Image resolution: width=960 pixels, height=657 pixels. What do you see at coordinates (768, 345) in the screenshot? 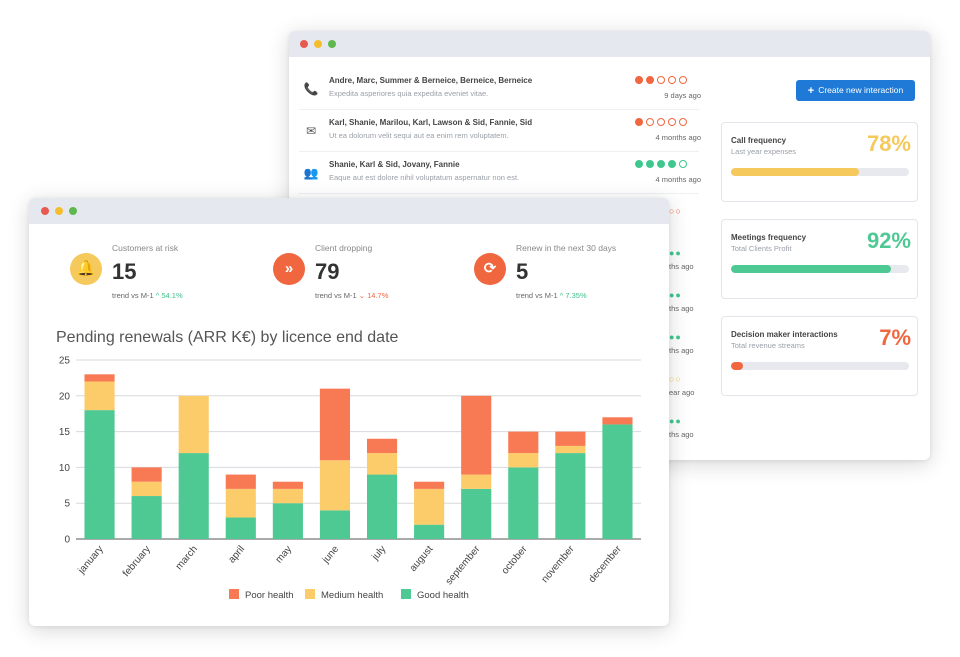
I see `kpi-subtitle: Total revenue streams` at bounding box center [768, 345].